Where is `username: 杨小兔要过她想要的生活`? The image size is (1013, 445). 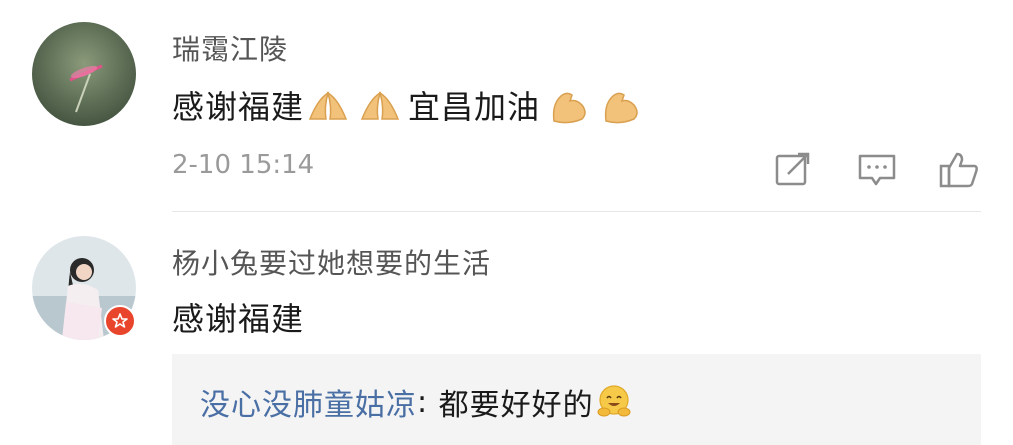
username: 杨小兔要过她想要的生活 is located at coordinates (331, 262).